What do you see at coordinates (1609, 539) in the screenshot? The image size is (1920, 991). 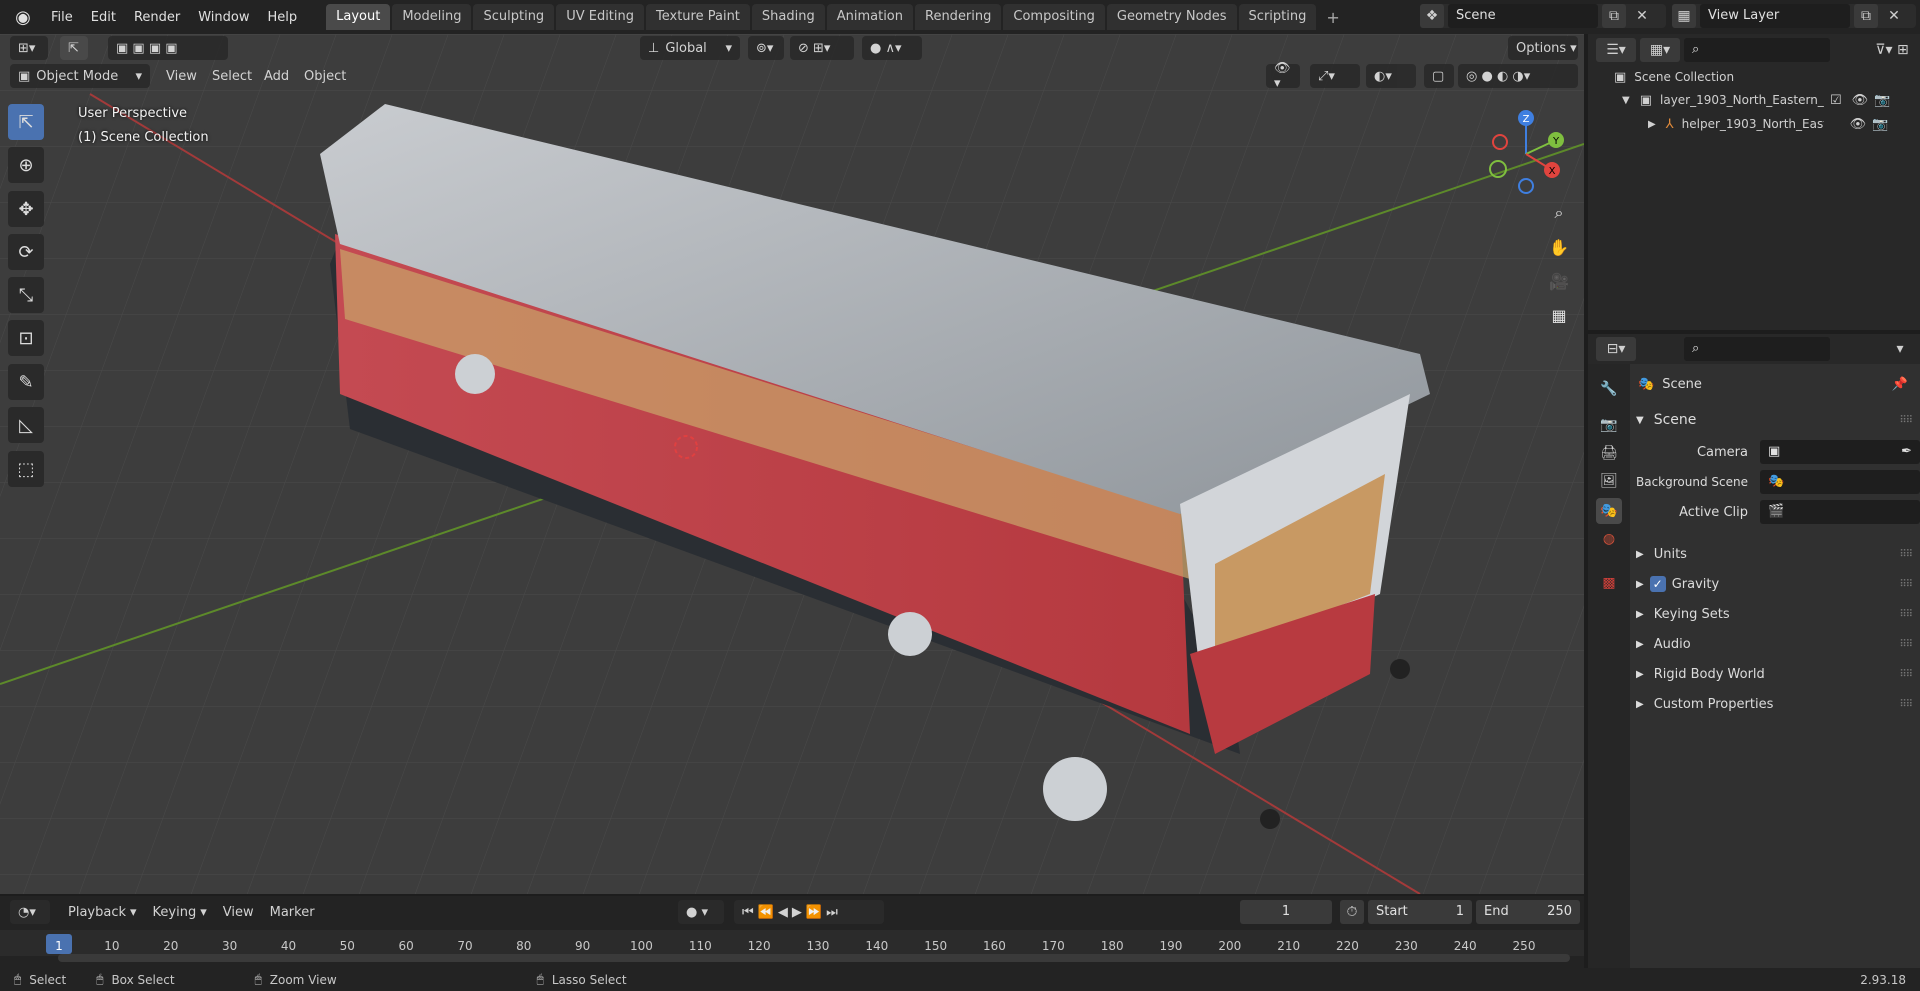 I see `world-tab-icon: ◍` at bounding box center [1609, 539].